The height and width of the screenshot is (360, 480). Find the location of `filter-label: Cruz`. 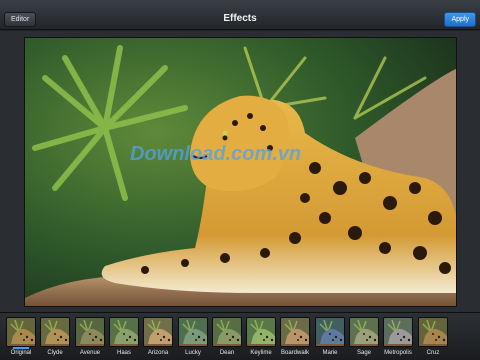

filter-label: Cruz is located at coordinates (433, 353).